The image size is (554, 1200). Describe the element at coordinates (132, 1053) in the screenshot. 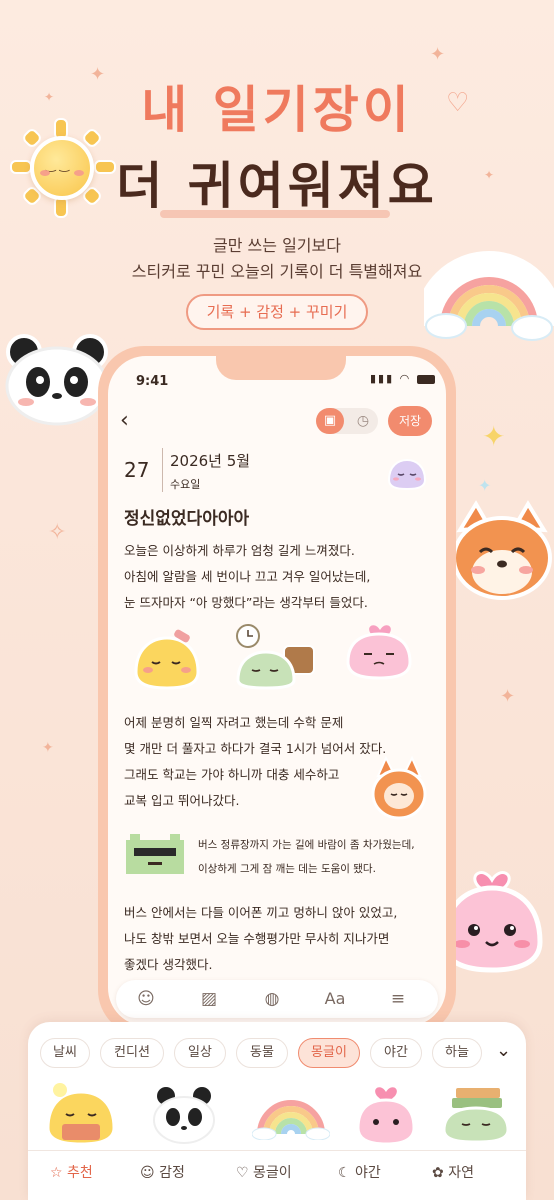

I see `category-chip-condition: 컨디션` at that location.